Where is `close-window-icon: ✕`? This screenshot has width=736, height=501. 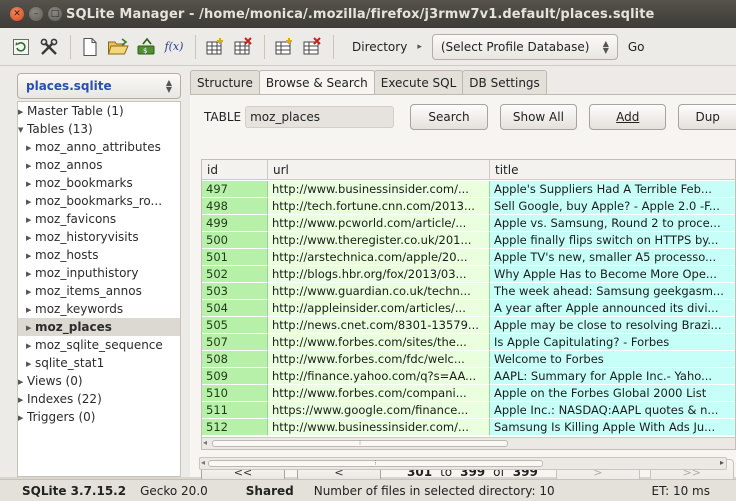 close-window-icon: ✕ is located at coordinates (17, 14).